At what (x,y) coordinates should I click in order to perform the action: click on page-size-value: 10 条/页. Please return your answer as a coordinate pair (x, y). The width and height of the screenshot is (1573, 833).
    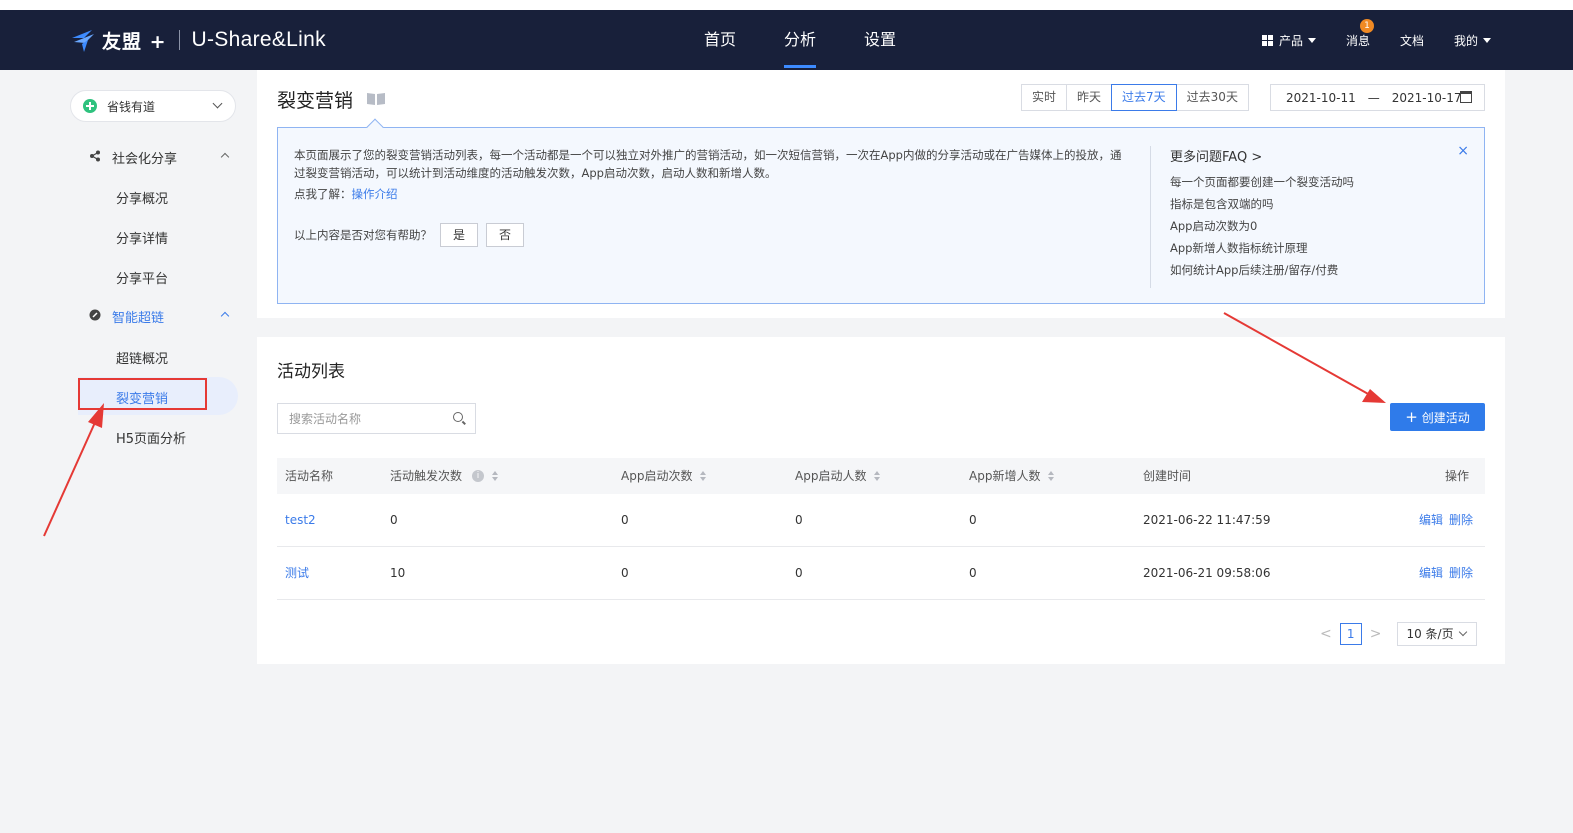
    Looking at the image, I should click on (1430, 634).